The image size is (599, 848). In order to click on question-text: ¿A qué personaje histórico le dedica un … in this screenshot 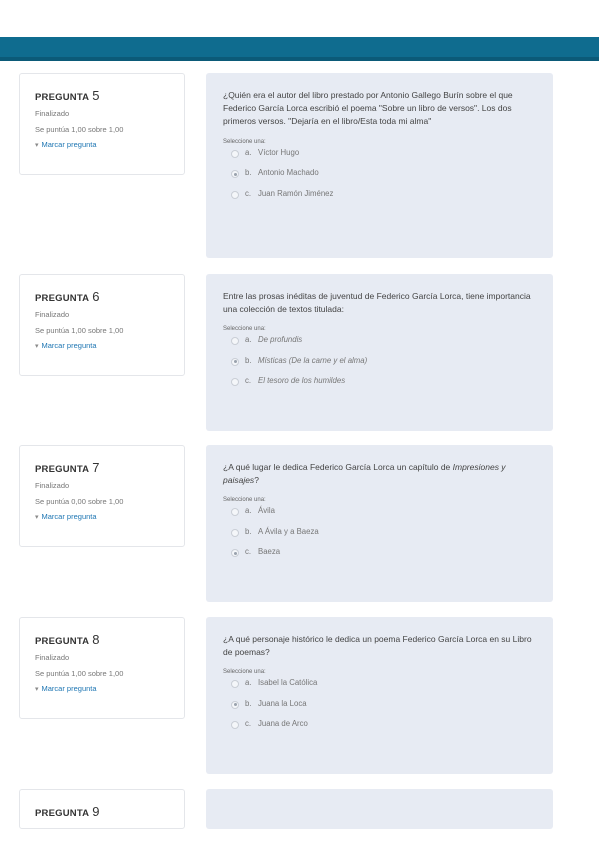, I will do `click(377, 646)`.